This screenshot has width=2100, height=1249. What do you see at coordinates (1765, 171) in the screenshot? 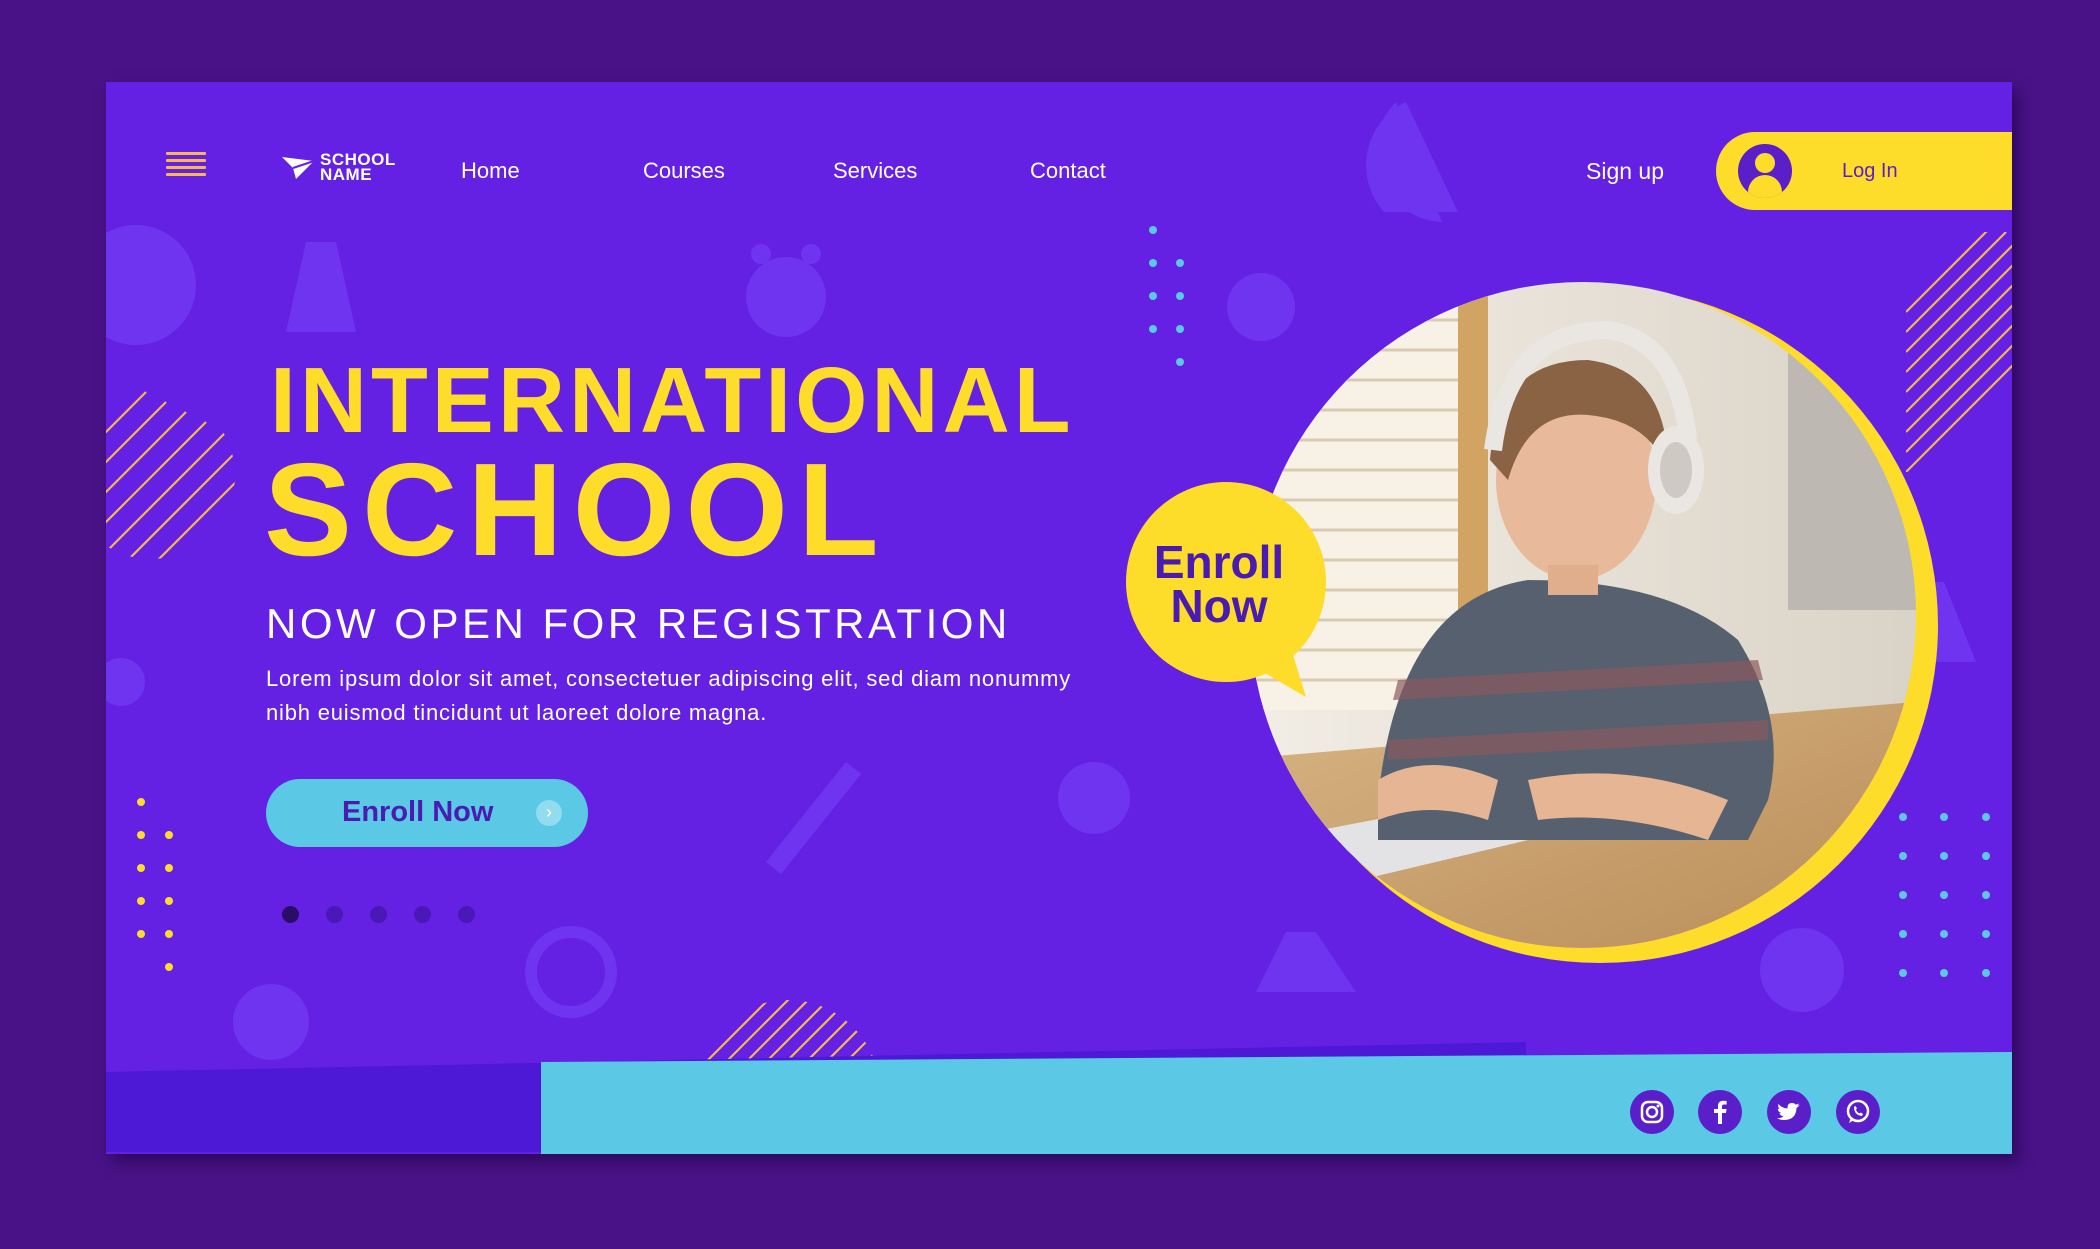
I see `user-avatar-icon` at bounding box center [1765, 171].